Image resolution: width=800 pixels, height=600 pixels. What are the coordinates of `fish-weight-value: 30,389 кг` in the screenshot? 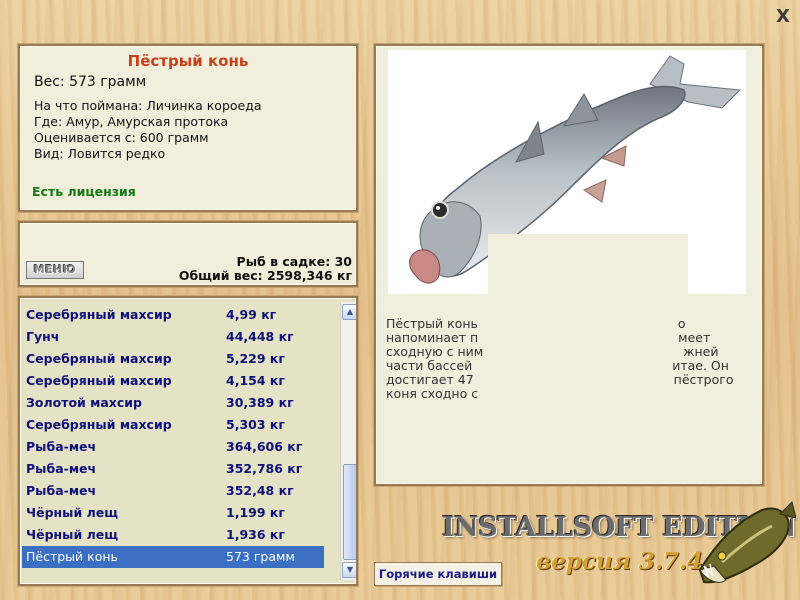 It's located at (260, 402).